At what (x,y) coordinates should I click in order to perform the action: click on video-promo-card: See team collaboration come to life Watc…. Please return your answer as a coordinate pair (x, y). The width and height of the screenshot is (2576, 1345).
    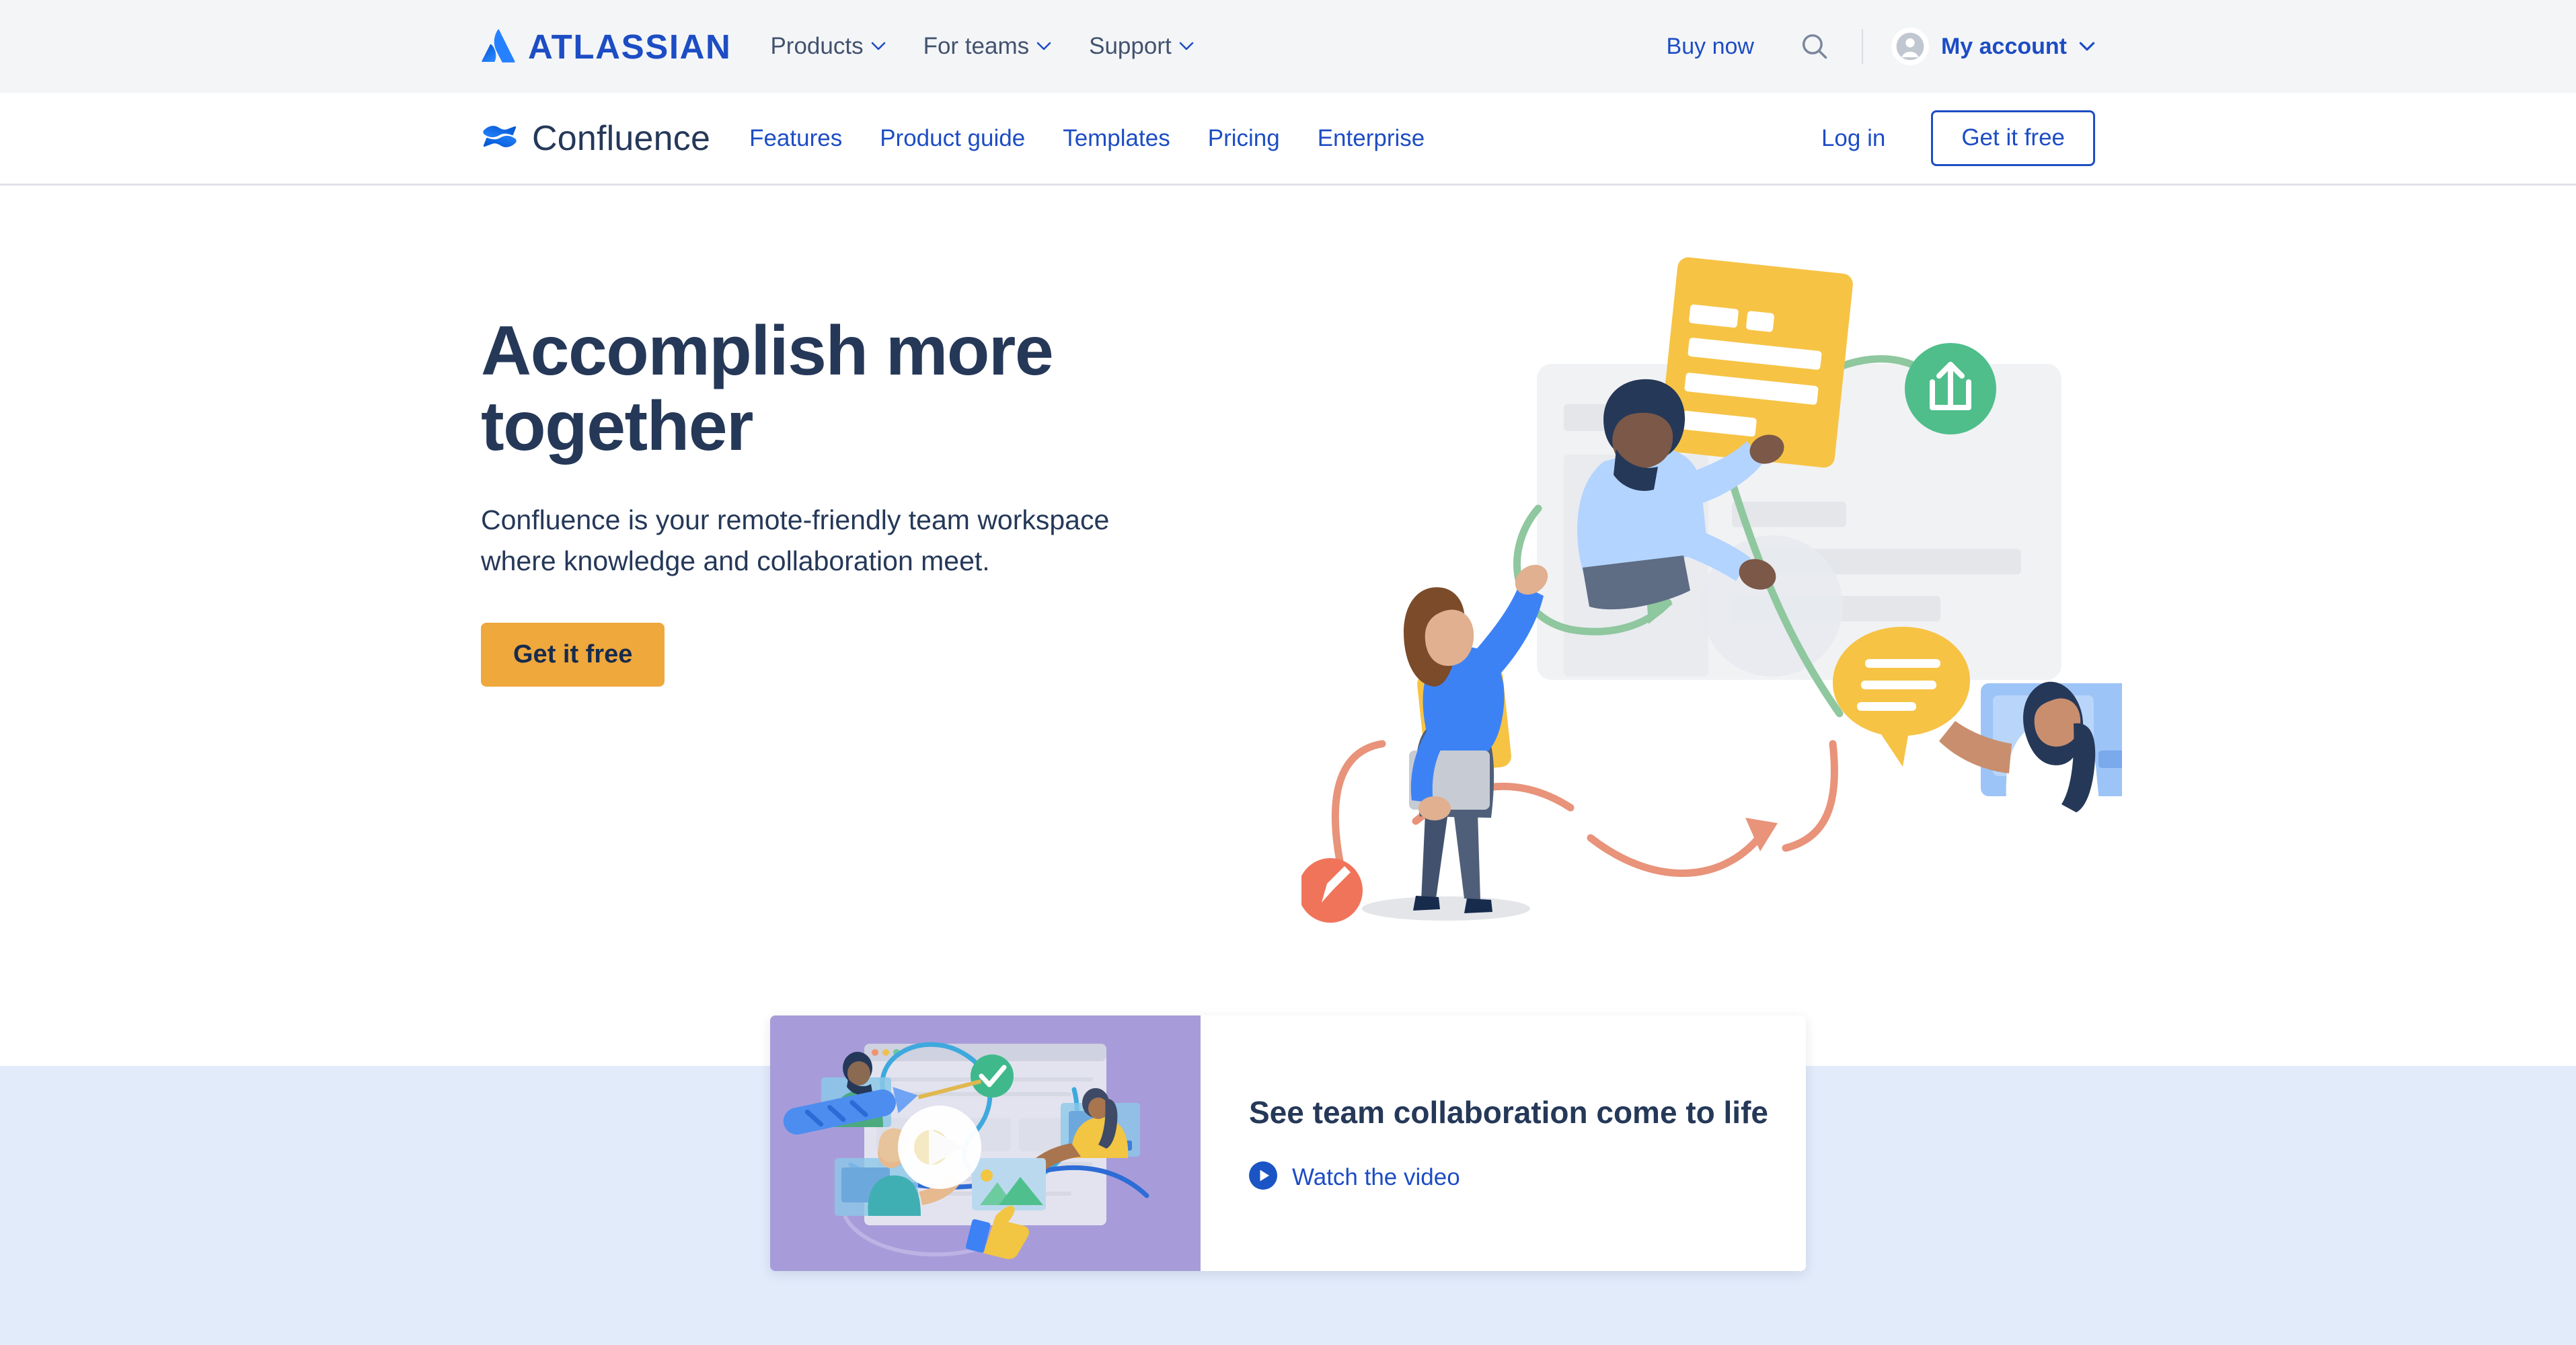
    Looking at the image, I should click on (1288, 1143).